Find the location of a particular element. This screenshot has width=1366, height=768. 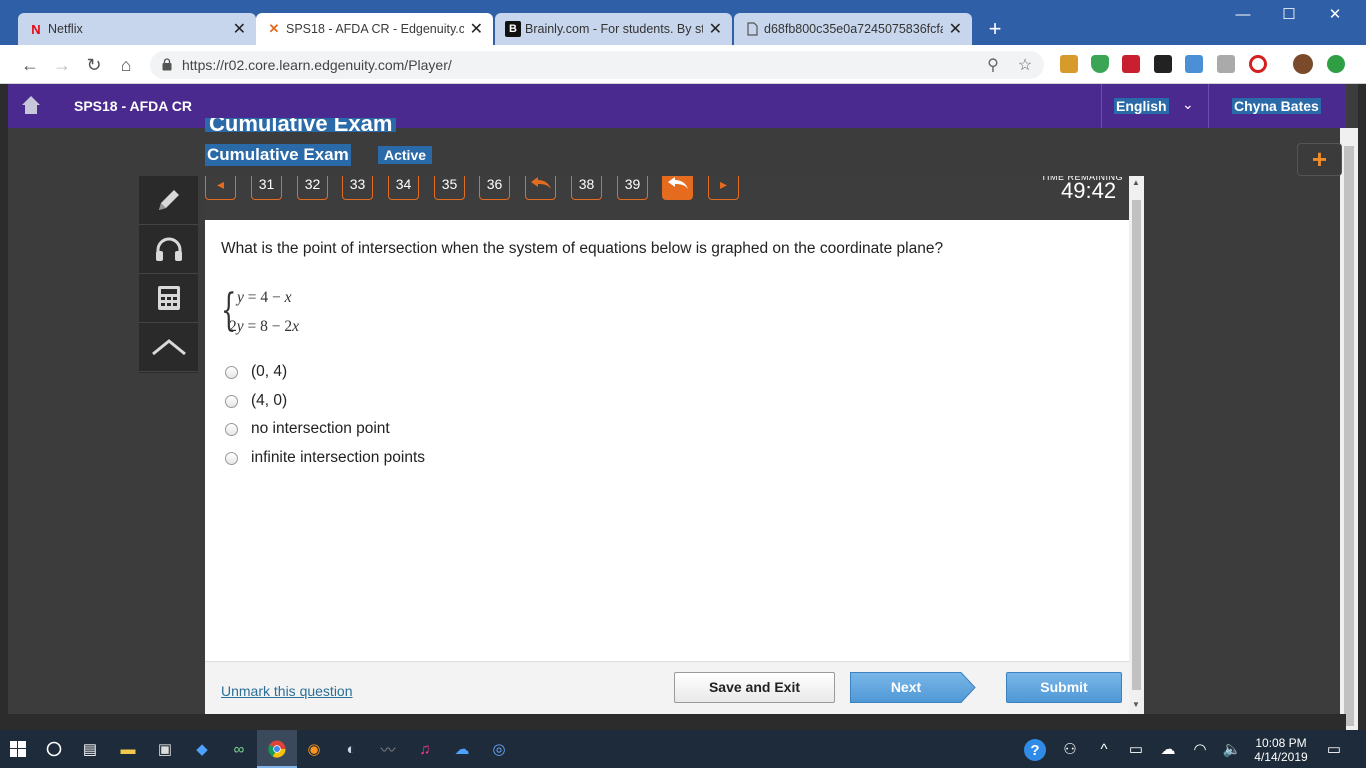

pencil-tool is located at coordinates (168, 200).